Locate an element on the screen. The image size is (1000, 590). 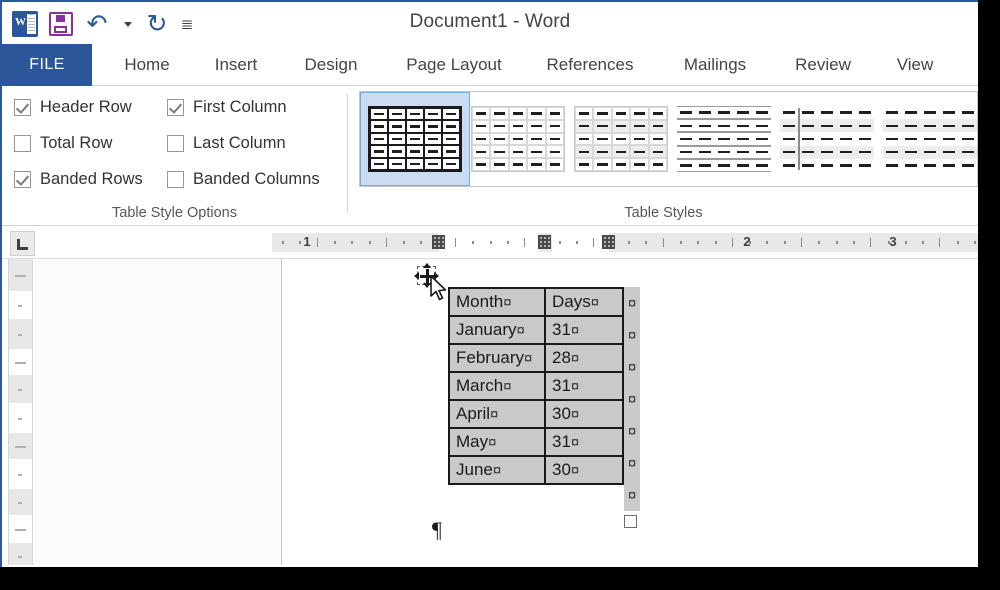
tab-stop-selector-icon is located at coordinates (22, 243).